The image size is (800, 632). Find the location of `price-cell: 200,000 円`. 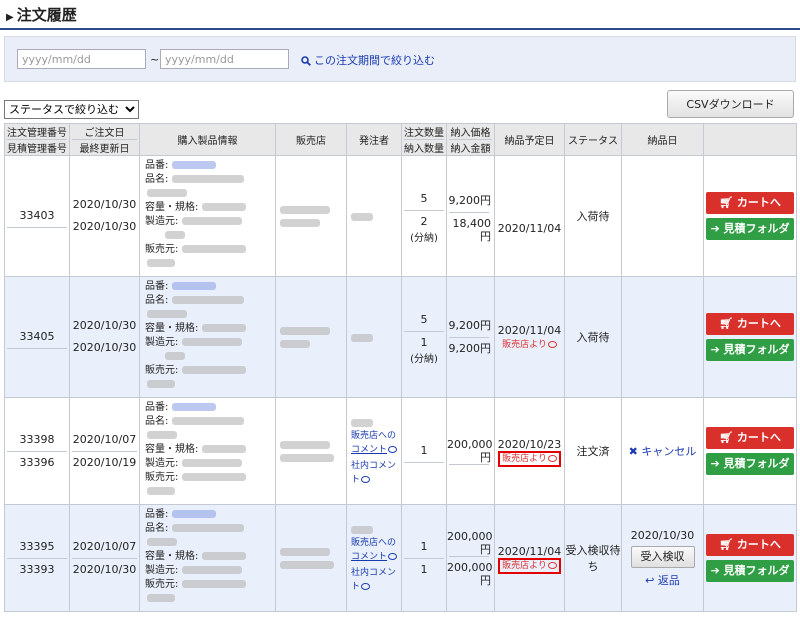

price-cell: 200,000 円 is located at coordinates (470, 451).